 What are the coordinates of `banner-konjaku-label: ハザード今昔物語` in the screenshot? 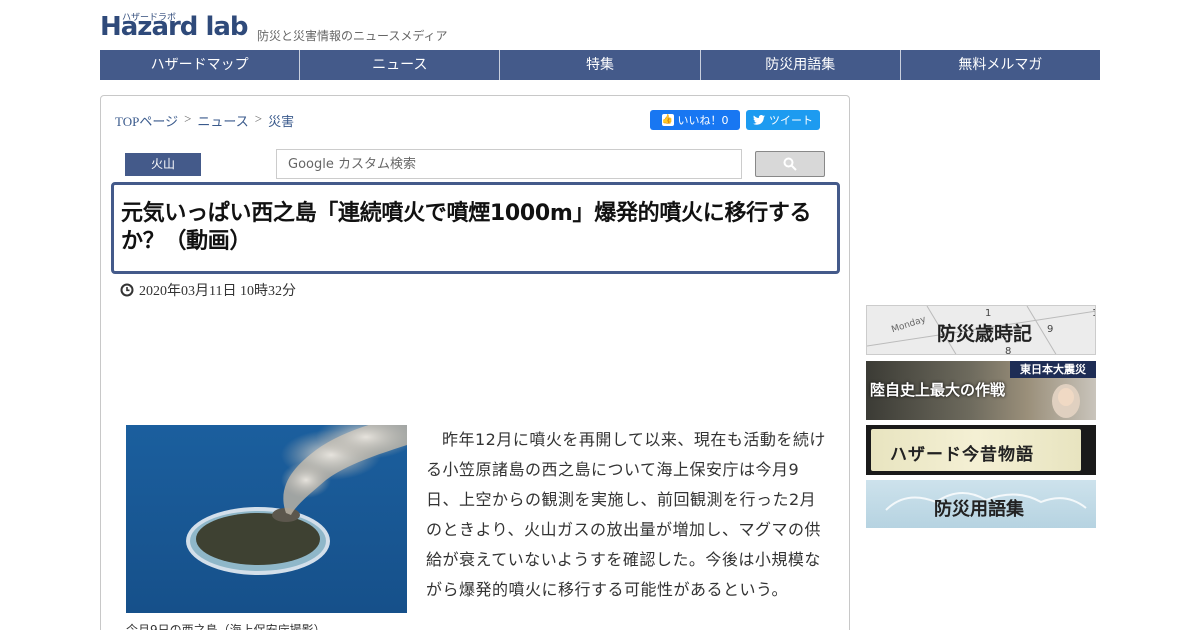 It's located at (962, 455).